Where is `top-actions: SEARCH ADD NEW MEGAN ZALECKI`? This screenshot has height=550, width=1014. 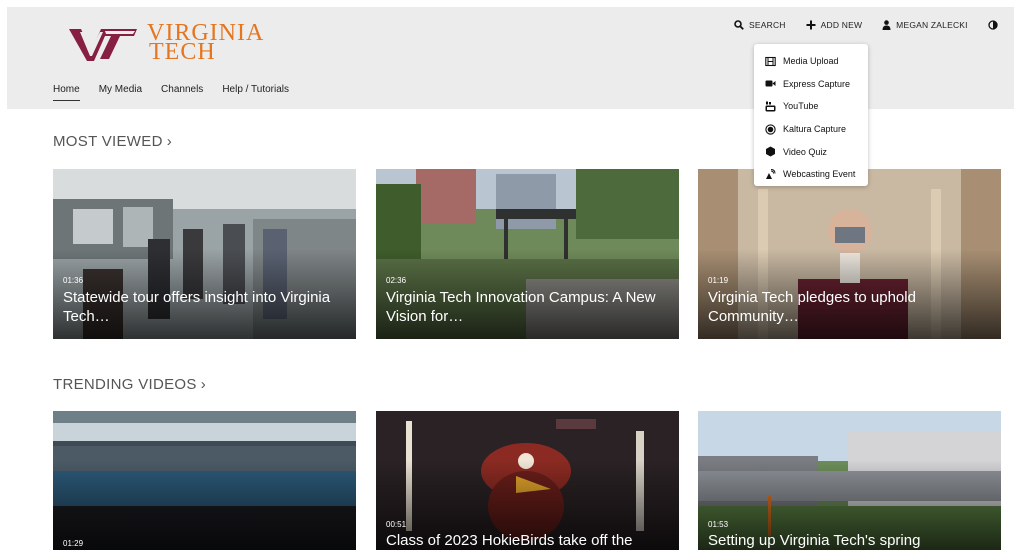
top-actions: SEARCH ADD NEW MEGAN ZALECKI is located at coordinates (868, 25).